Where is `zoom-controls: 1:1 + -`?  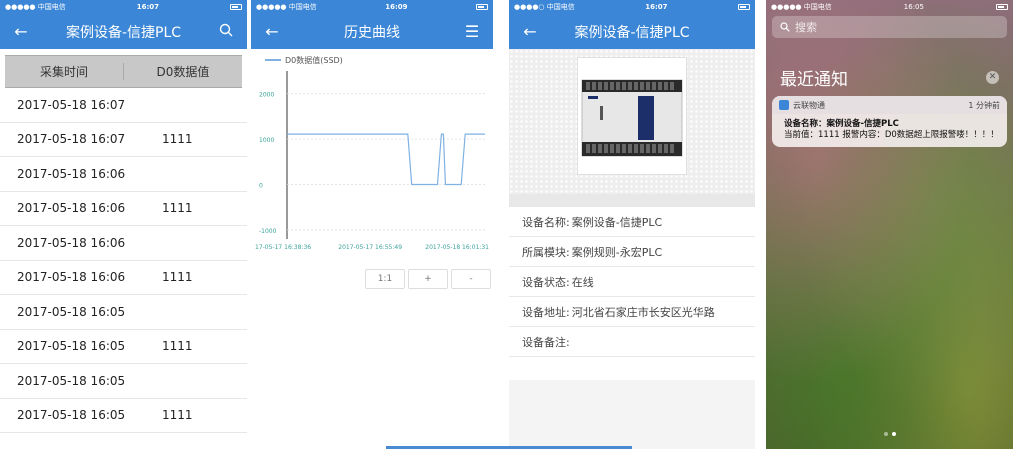 zoom-controls: 1:1 + - is located at coordinates (428, 279).